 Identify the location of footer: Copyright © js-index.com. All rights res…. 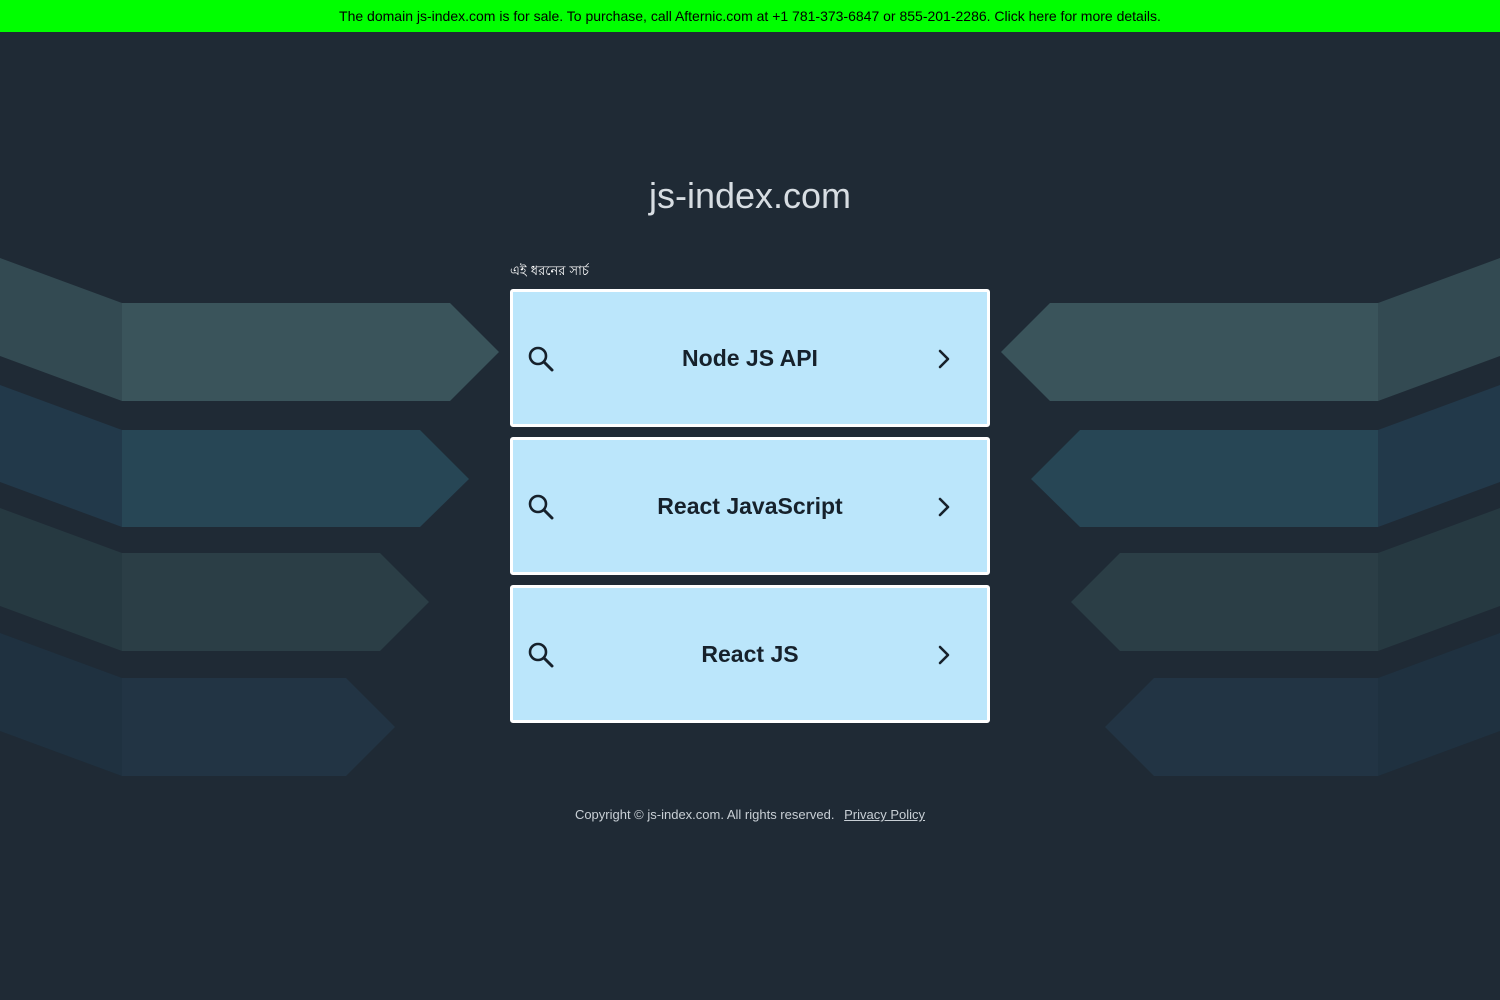
(750, 815).